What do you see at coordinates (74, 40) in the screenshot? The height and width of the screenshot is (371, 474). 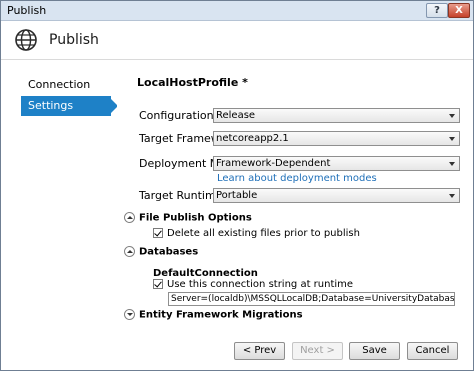 I see `dialog-title: Publish` at bounding box center [74, 40].